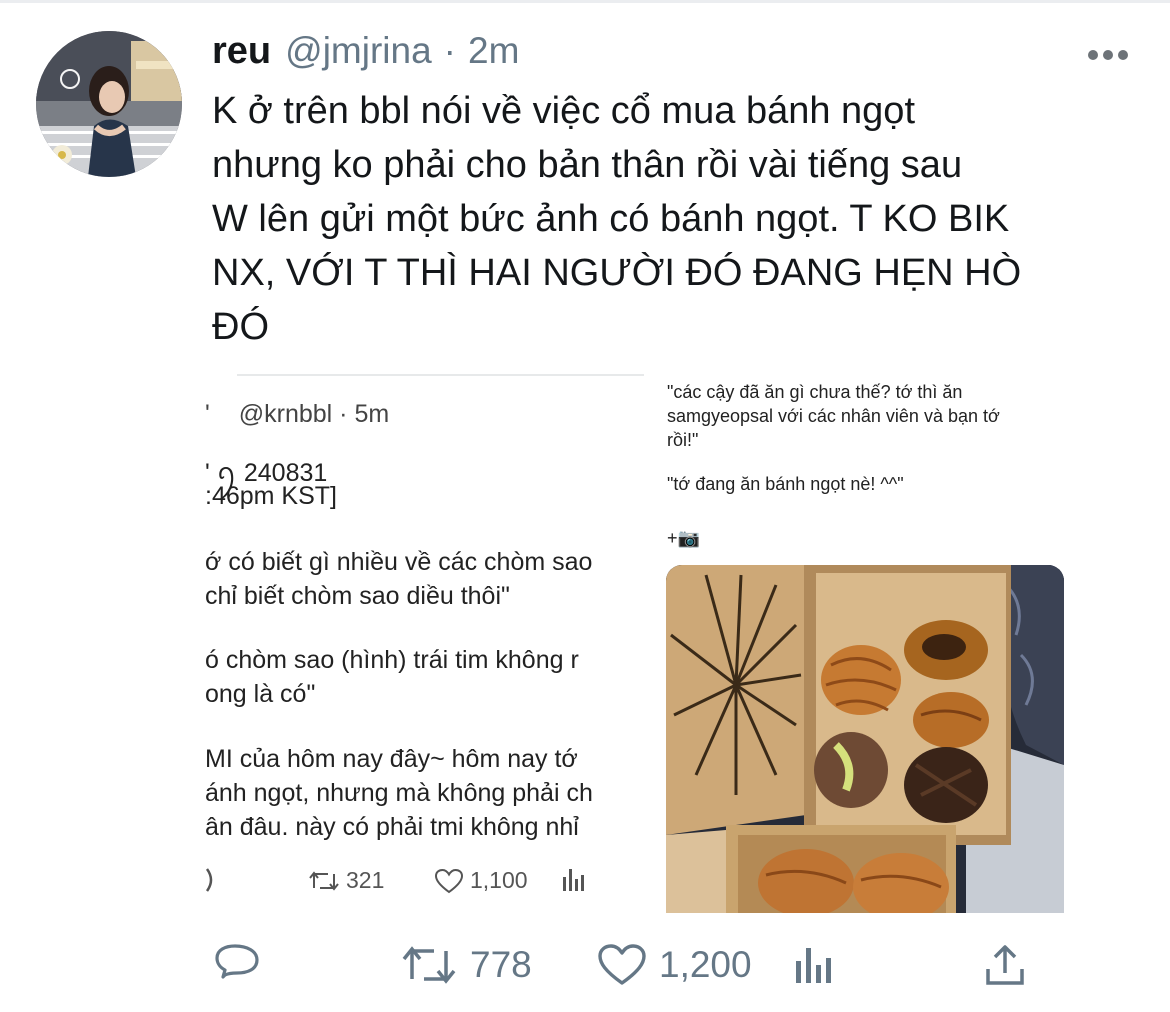 Image resolution: width=1170 pixels, height=1012 pixels. What do you see at coordinates (365, 880) in the screenshot?
I see `embedded-retweet-count: 321` at bounding box center [365, 880].